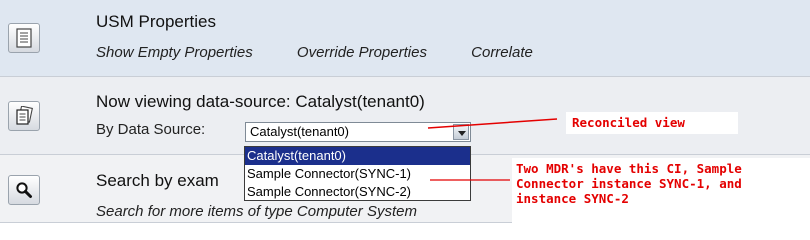 The width and height of the screenshot is (810, 240). I want to click on mdr-annotation-line: Two MDR's have this CI, Sample, so click(629, 168).